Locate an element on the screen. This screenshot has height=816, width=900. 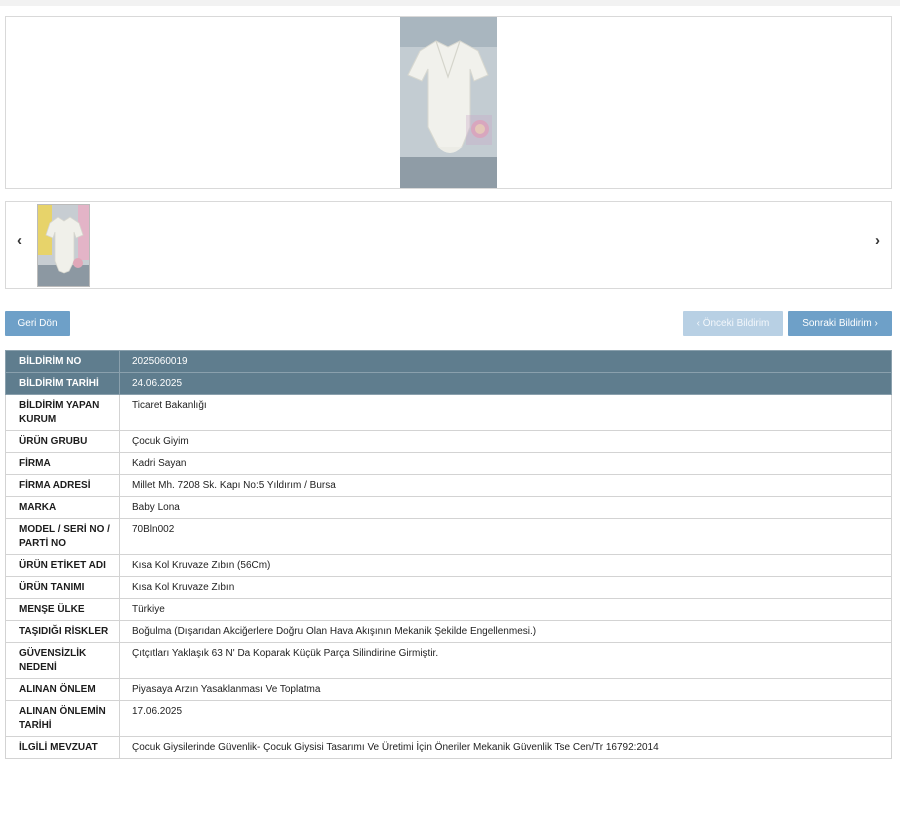
field-value: Kadri Sayan is located at coordinates (505, 463).